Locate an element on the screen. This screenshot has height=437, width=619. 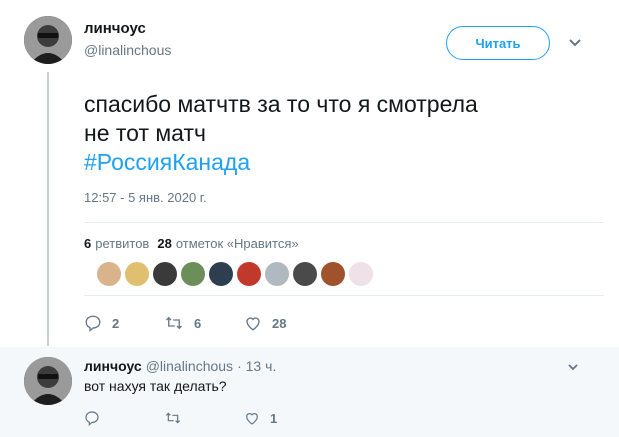
tweet-text-line: не тот матч is located at coordinates (145, 133).